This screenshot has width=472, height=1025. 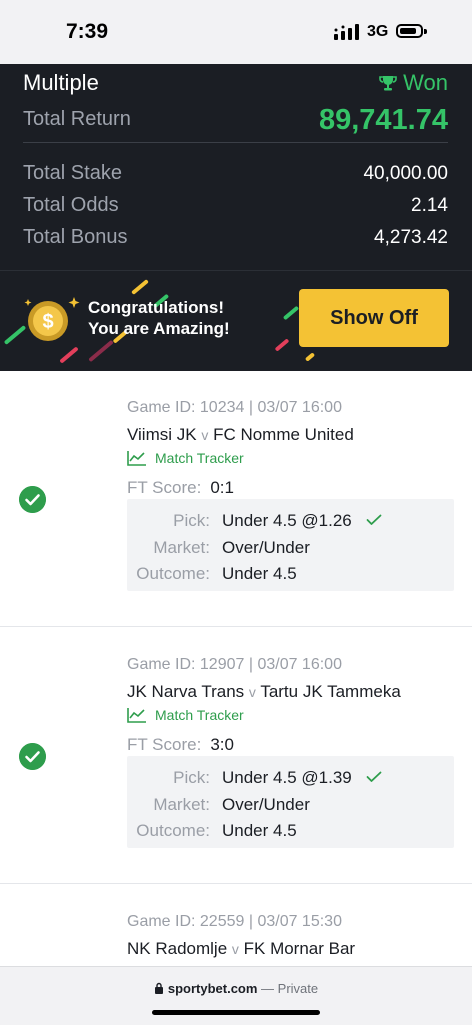 I want to click on match-teams: NK Radomlje v FK Mornar Bar, so click(x=241, y=949).